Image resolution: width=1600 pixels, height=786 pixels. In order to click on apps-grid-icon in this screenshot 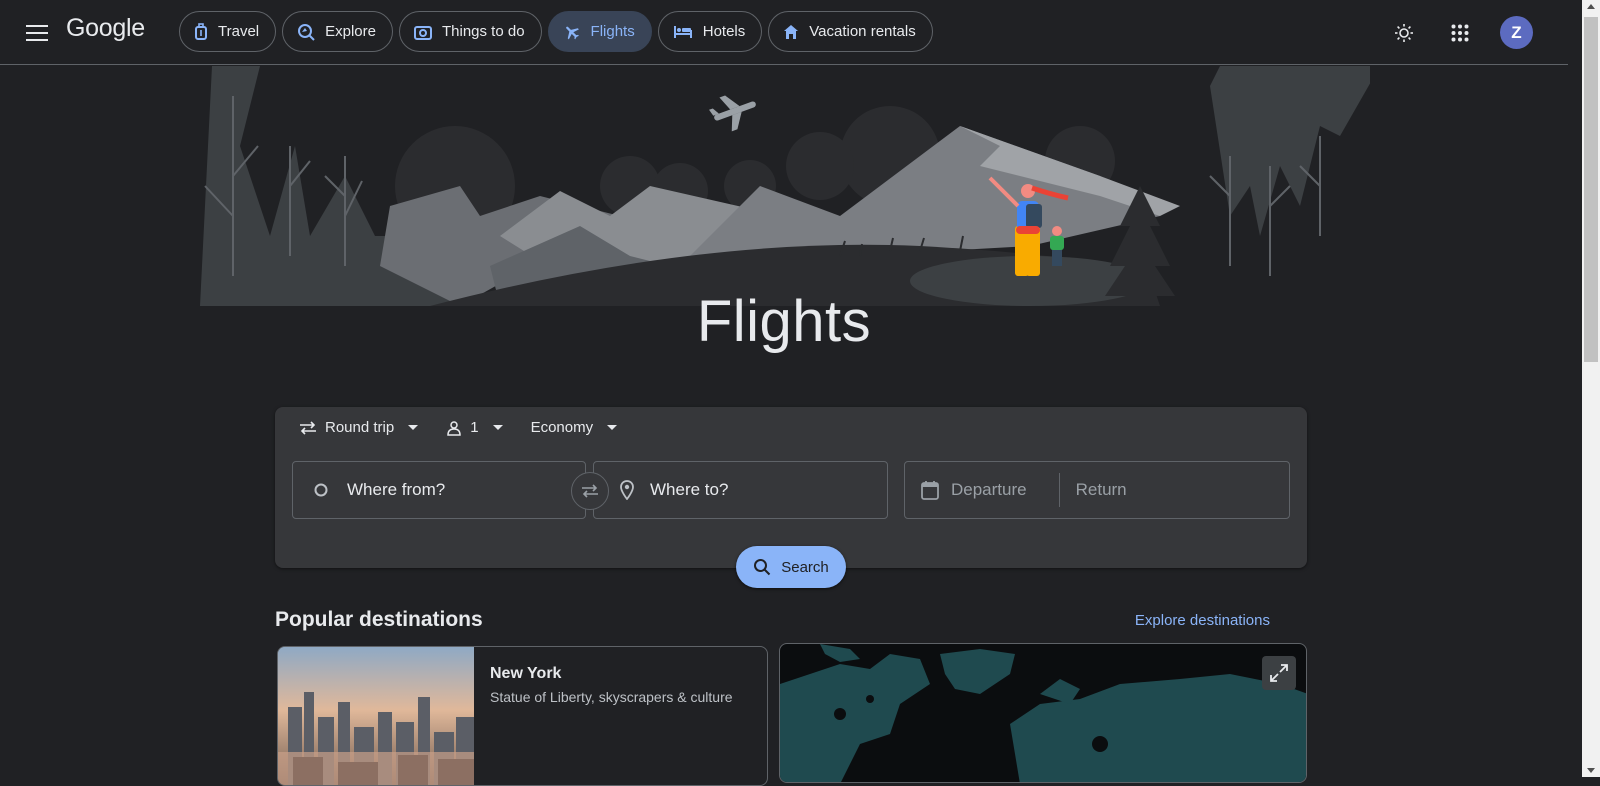, I will do `click(1460, 32)`.